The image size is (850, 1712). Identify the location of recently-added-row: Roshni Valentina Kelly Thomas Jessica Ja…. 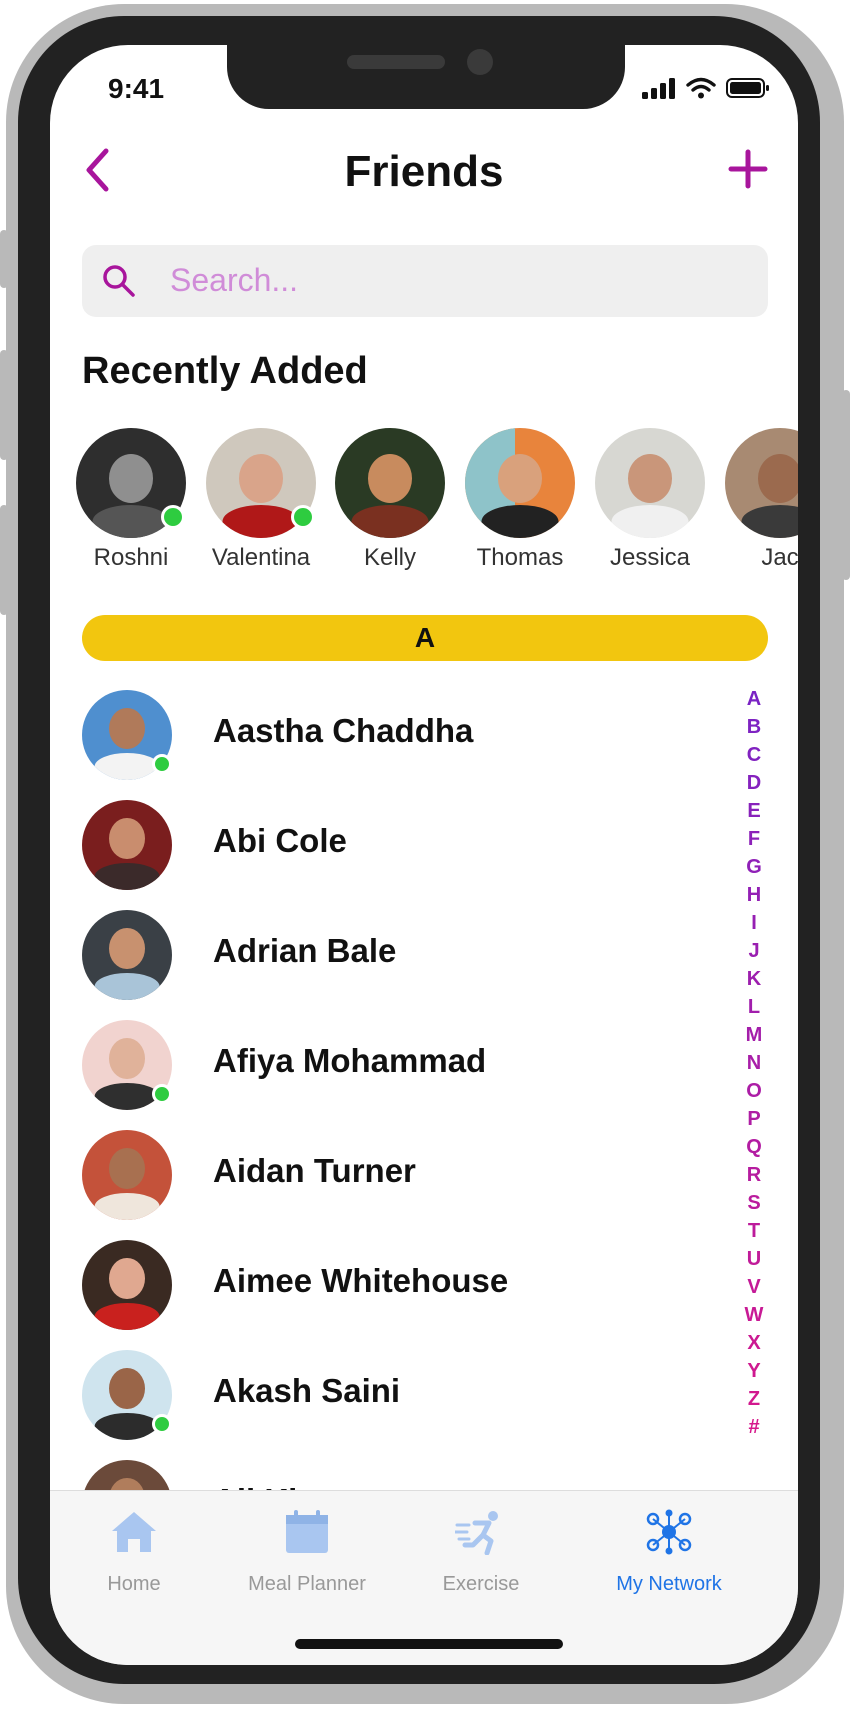
(424, 503).